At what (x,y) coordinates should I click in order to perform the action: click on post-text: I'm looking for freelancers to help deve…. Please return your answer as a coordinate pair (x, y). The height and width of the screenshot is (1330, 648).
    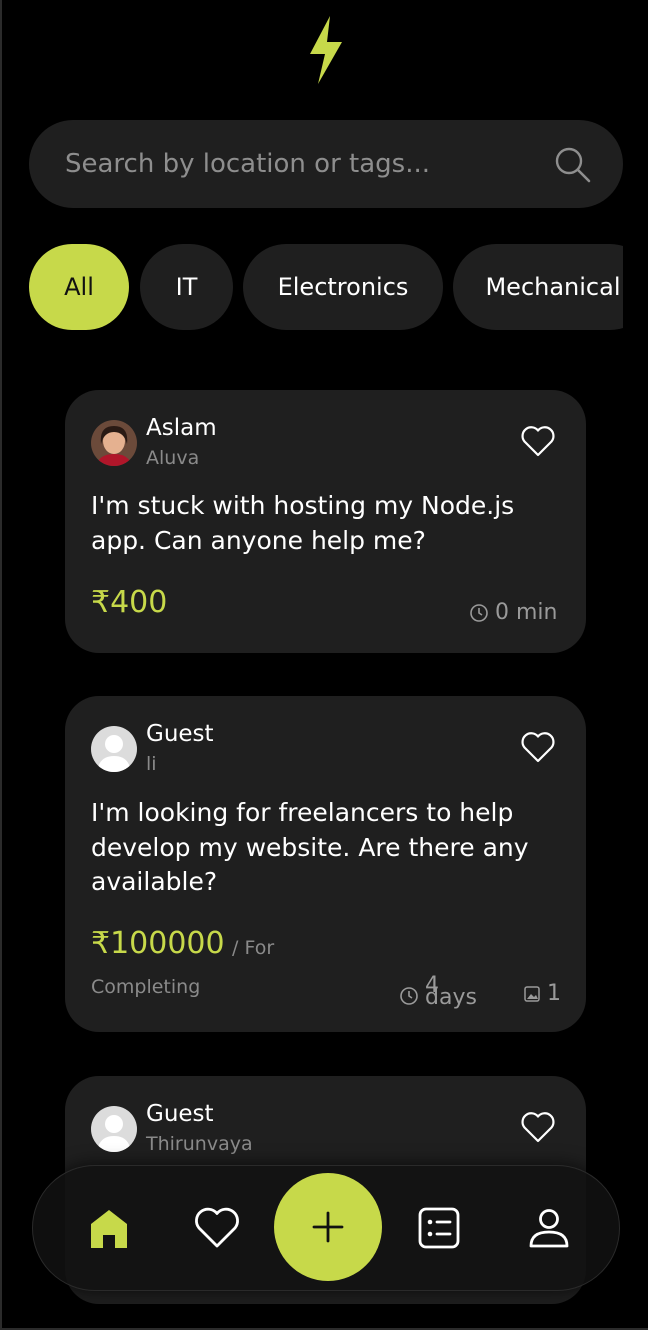
    Looking at the image, I should click on (310, 847).